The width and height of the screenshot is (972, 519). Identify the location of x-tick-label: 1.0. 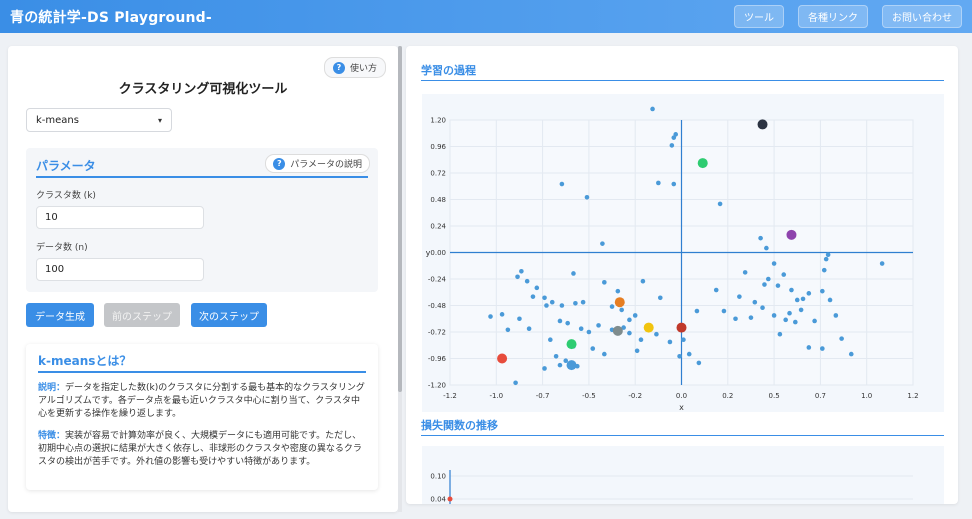
(866, 396).